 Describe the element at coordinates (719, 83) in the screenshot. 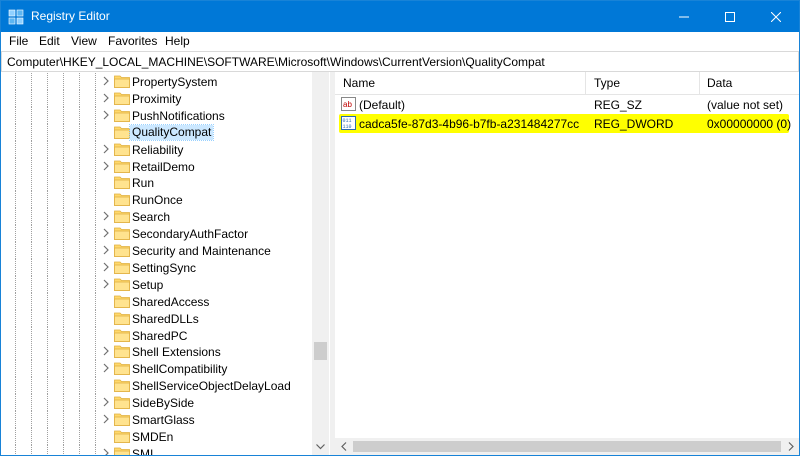

I see `column-data: Data` at that location.